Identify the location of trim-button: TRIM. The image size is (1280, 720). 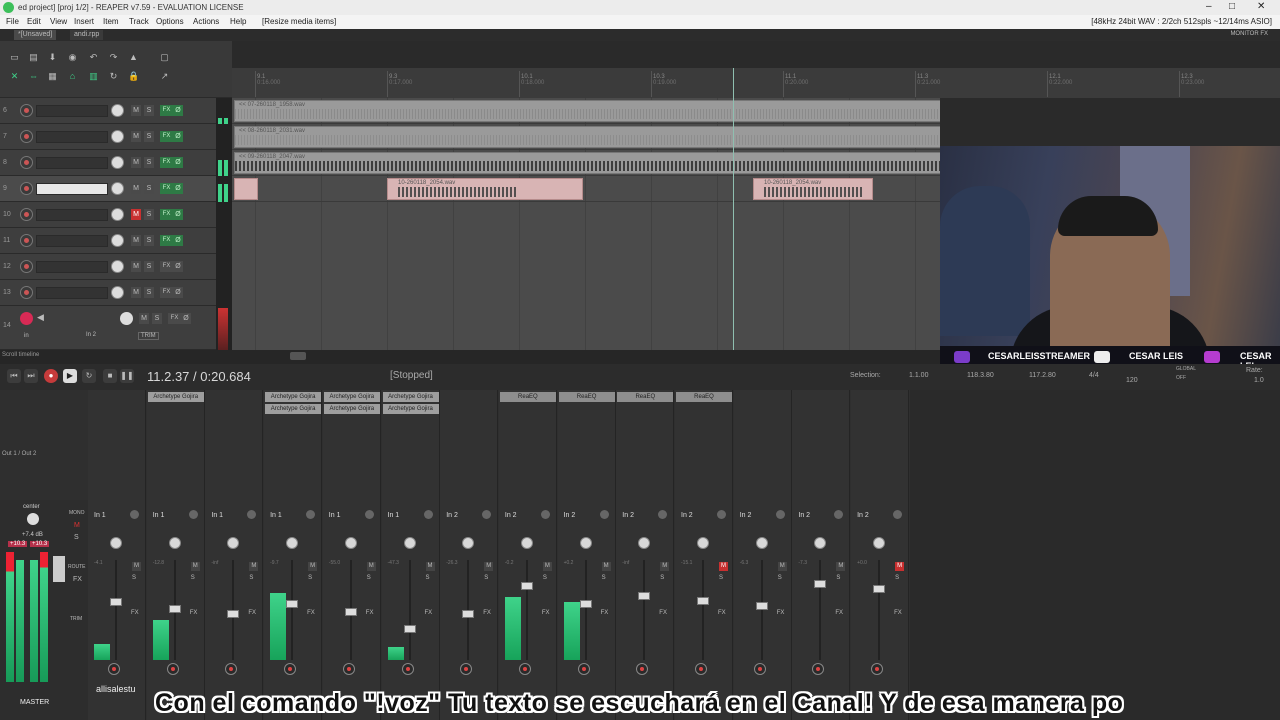
(148, 336).